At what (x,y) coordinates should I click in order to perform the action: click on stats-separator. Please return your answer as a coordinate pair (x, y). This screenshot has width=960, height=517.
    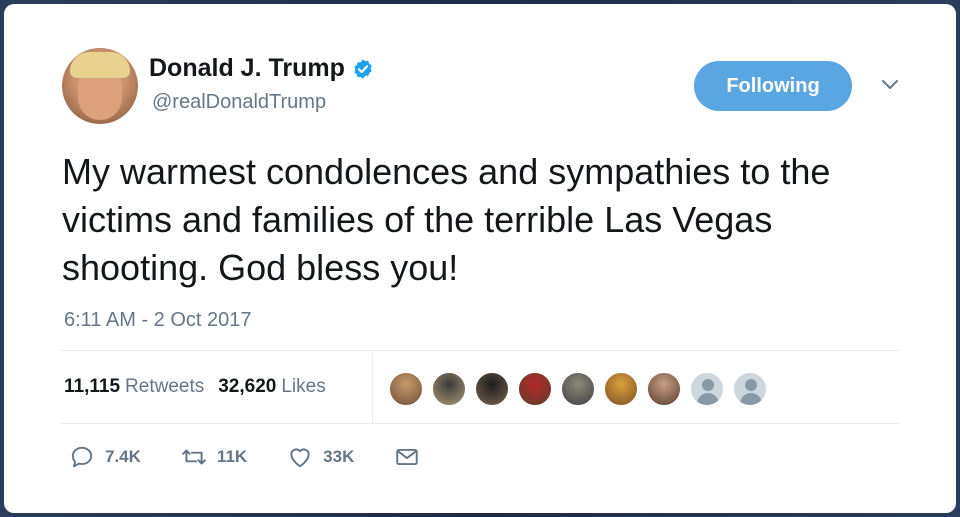
    Looking at the image, I should click on (372, 389).